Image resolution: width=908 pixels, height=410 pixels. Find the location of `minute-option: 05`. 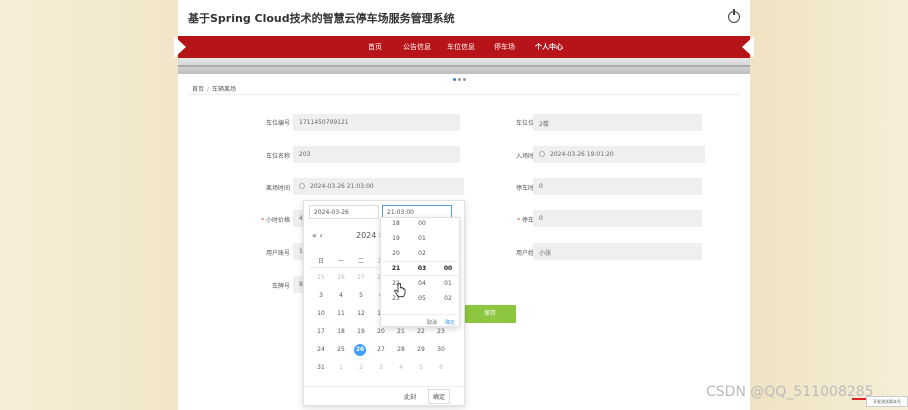

minute-option: 05 is located at coordinates (422, 298).